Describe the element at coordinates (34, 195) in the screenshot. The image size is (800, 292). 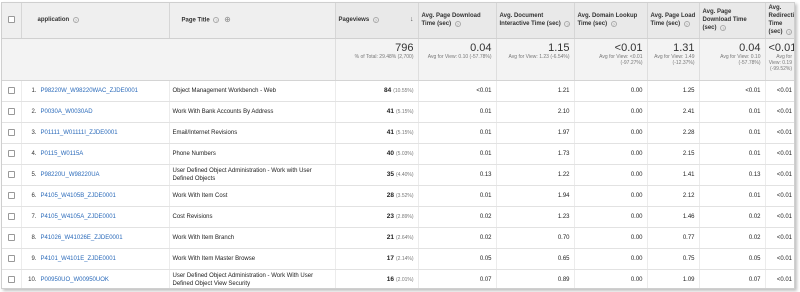
I see `row-index: 6.` at that location.